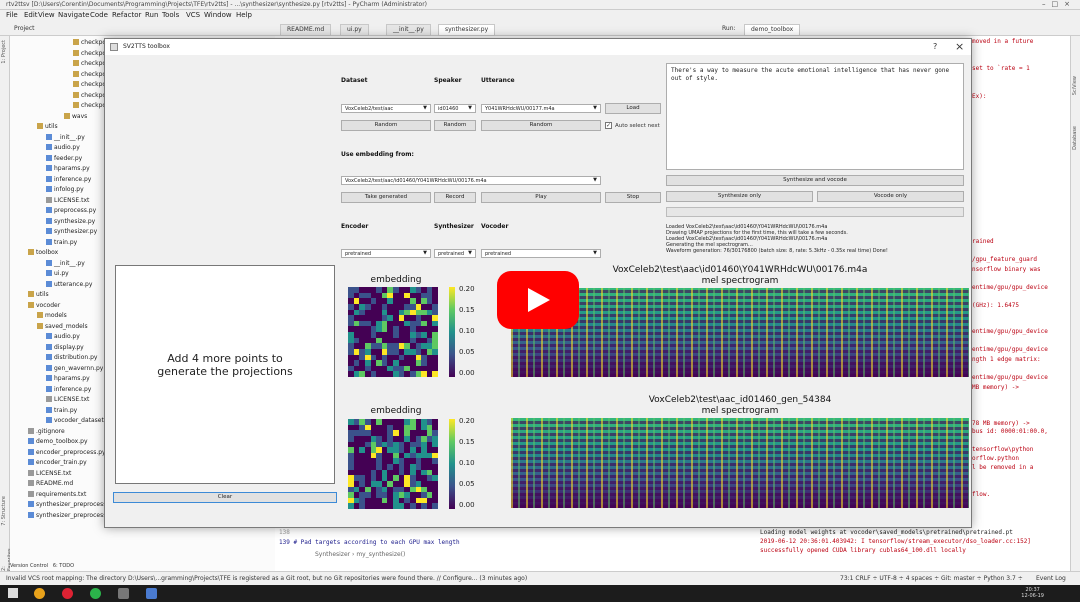  What do you see at coordinates (541, 253) in the screenshot?
I see `vocoder-select: pretrained ▼` at bounding box center [541, 253].